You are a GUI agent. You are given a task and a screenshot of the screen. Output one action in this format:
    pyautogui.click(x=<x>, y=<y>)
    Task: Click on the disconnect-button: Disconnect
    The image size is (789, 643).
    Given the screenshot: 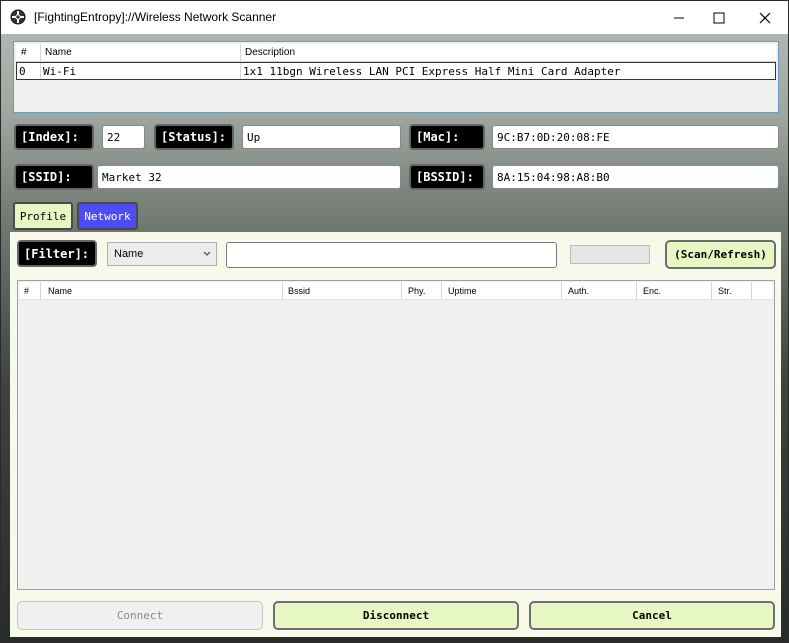 What is the action you would take?
    pyautogui.click(x=396, y=615)
    